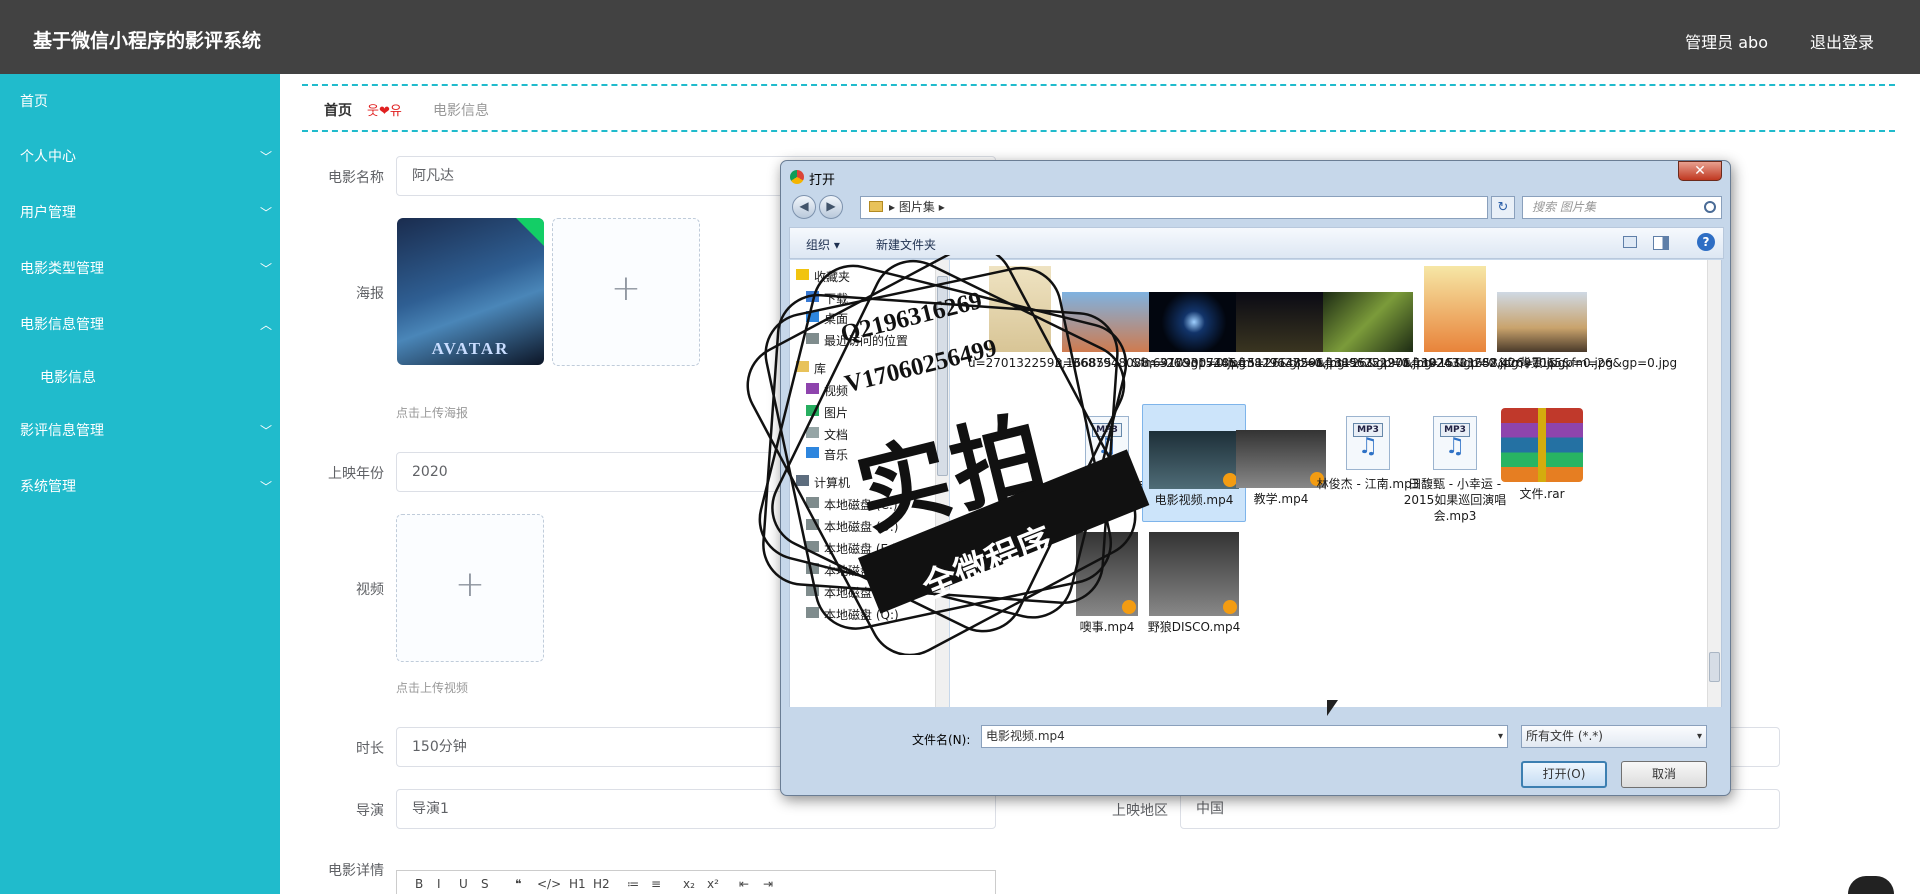 This screenshot has height=894, width=1920. I want to click on breadcrumb-current: 电影信息, so click(461, 111).